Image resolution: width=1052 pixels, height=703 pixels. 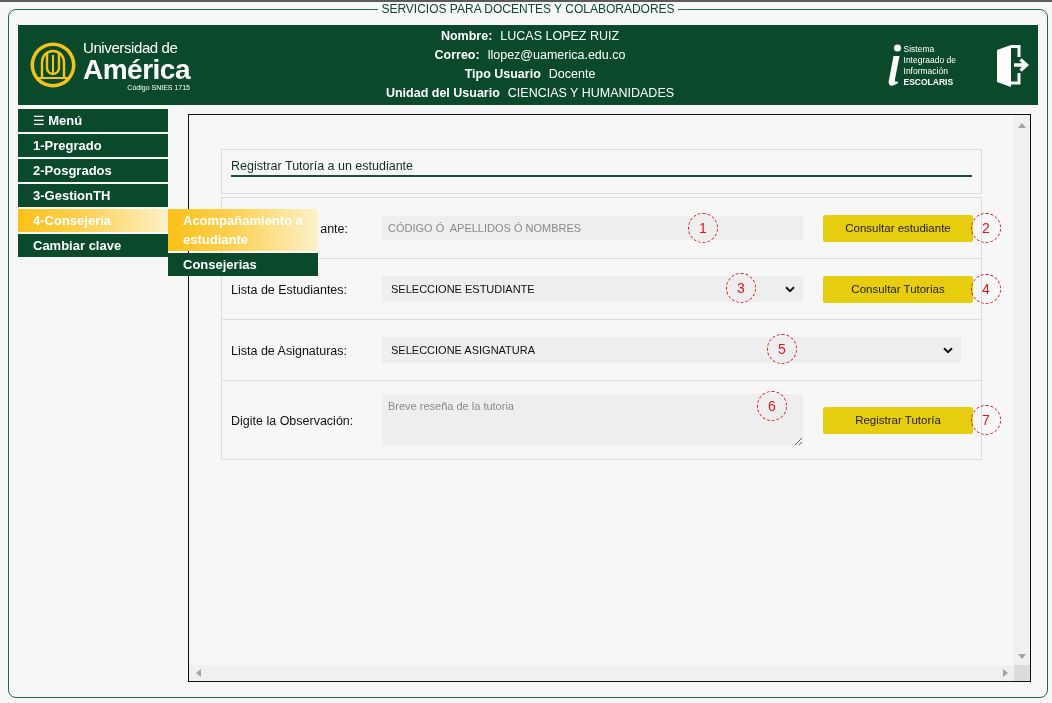 I want to click on system-logo-line: Sistema, so click(x=919, y=49).